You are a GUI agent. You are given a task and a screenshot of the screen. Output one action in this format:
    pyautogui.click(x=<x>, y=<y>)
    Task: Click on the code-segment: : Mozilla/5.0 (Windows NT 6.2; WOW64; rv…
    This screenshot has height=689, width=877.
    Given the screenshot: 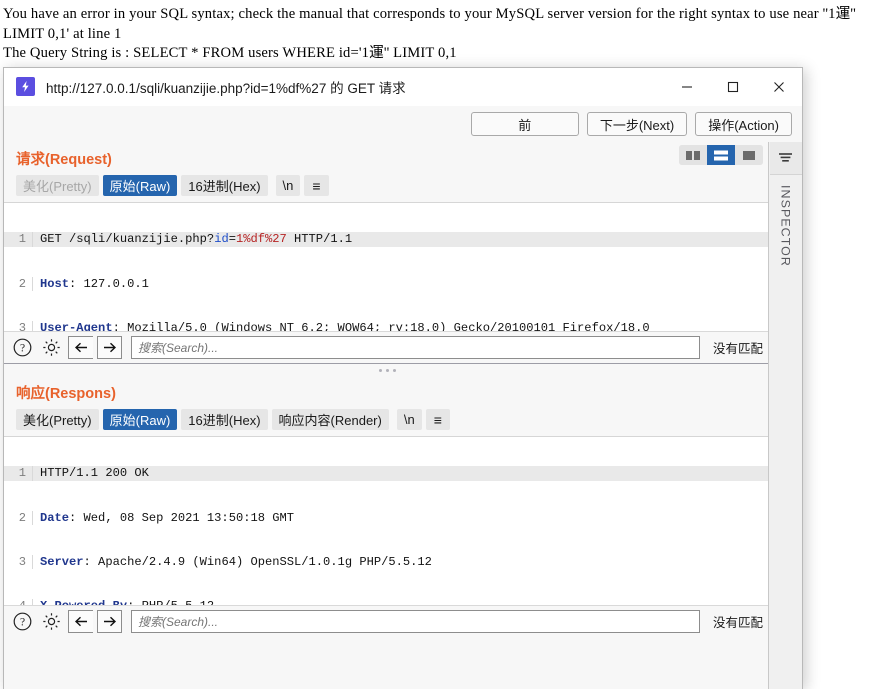 What is the action you would take?
    pyautogui.click(x=381, y=325)
    